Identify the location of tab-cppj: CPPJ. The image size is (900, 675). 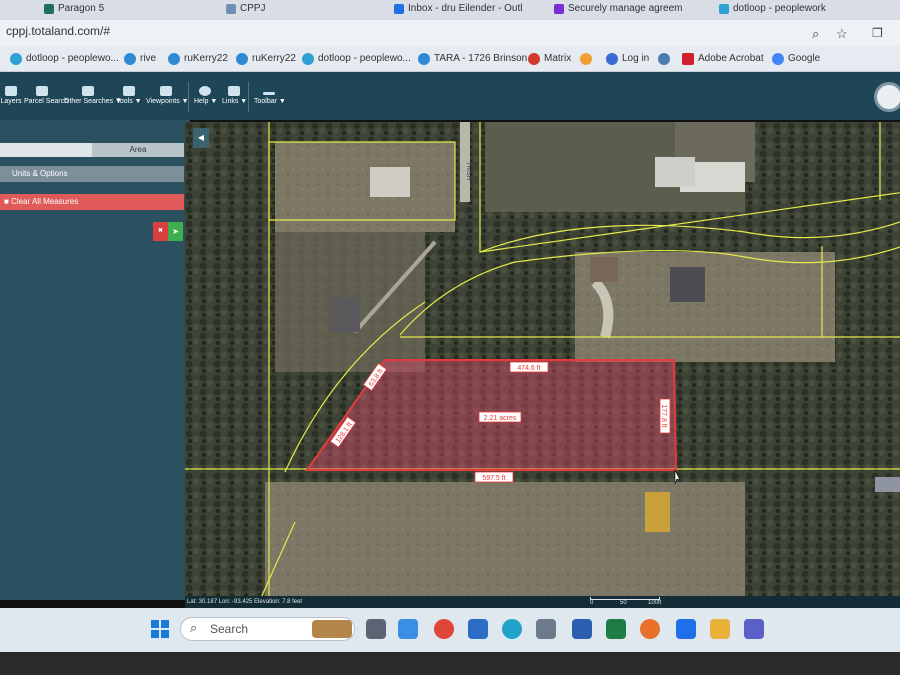
(267, 9).